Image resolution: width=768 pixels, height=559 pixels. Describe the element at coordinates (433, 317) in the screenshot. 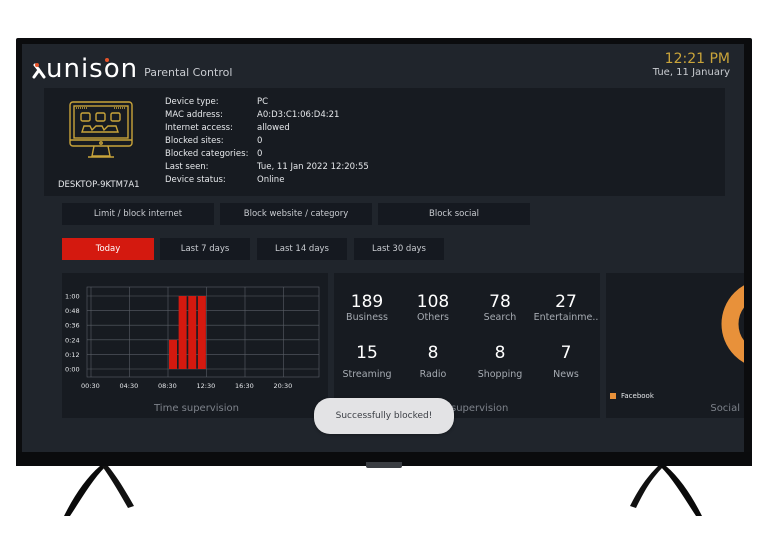

I see `stat-label: Others` at that location.